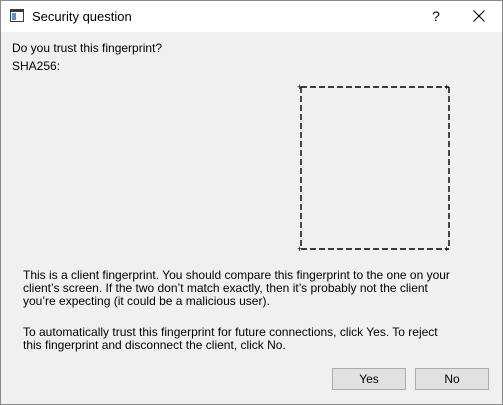 The height and width of the screenshot is (405, 503). Describe the element at coordinates (375, 169) in the screenshot. I see `fingerprint-visual-frame: + + + +` at that location.